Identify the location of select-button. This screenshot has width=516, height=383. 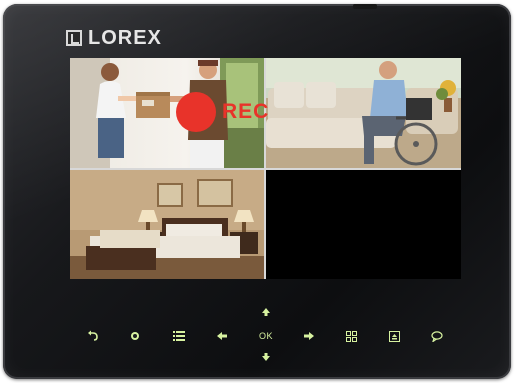
(394, 336).